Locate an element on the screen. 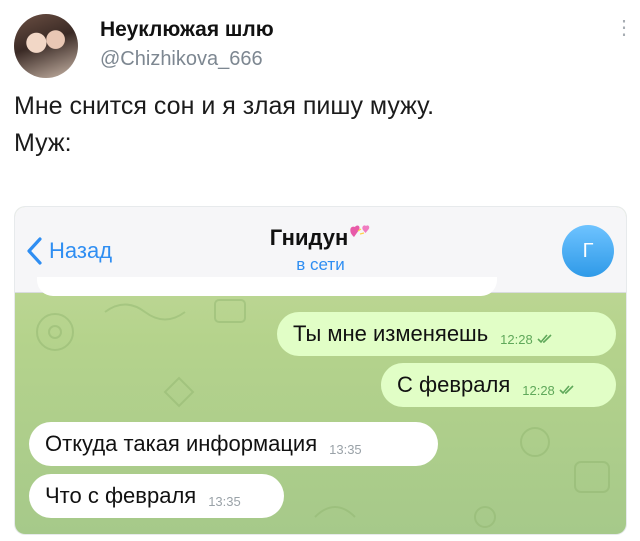 Image resolution: width=640 pixels, height=541 pixels. message-bubble-incoming: Откуда такая информация 13:35 is located at coordinates (233, 444).